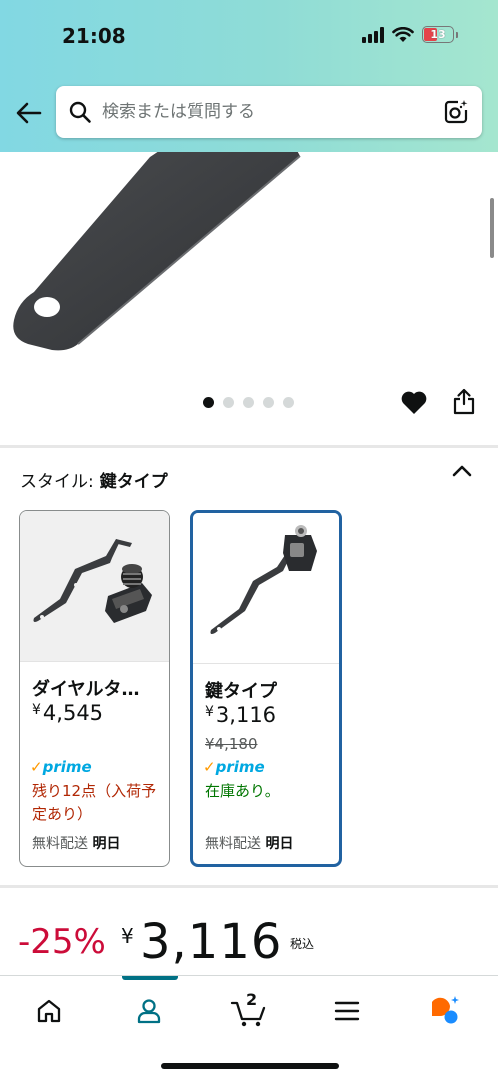 This screenshot has height=1080, width=498. Describe the element at coordinates (252, 999) in the screenshot. I see `cart-count: 2` at that location.